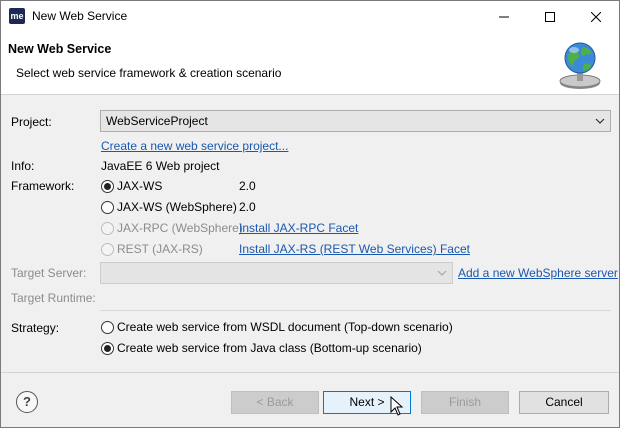 Image resolution: width=620 pixels, height=428 pixels. Describe the element at coordinates (310, 16) in the screenshot. I see `title-bar: me New Web Service` at that location.